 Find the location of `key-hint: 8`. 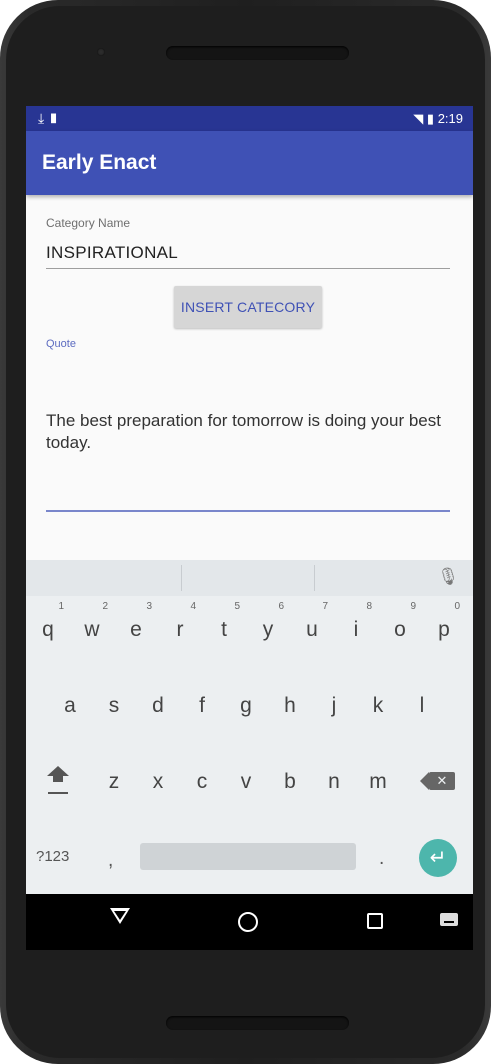

key-hint: 8 is located at coordinates (369, 606).